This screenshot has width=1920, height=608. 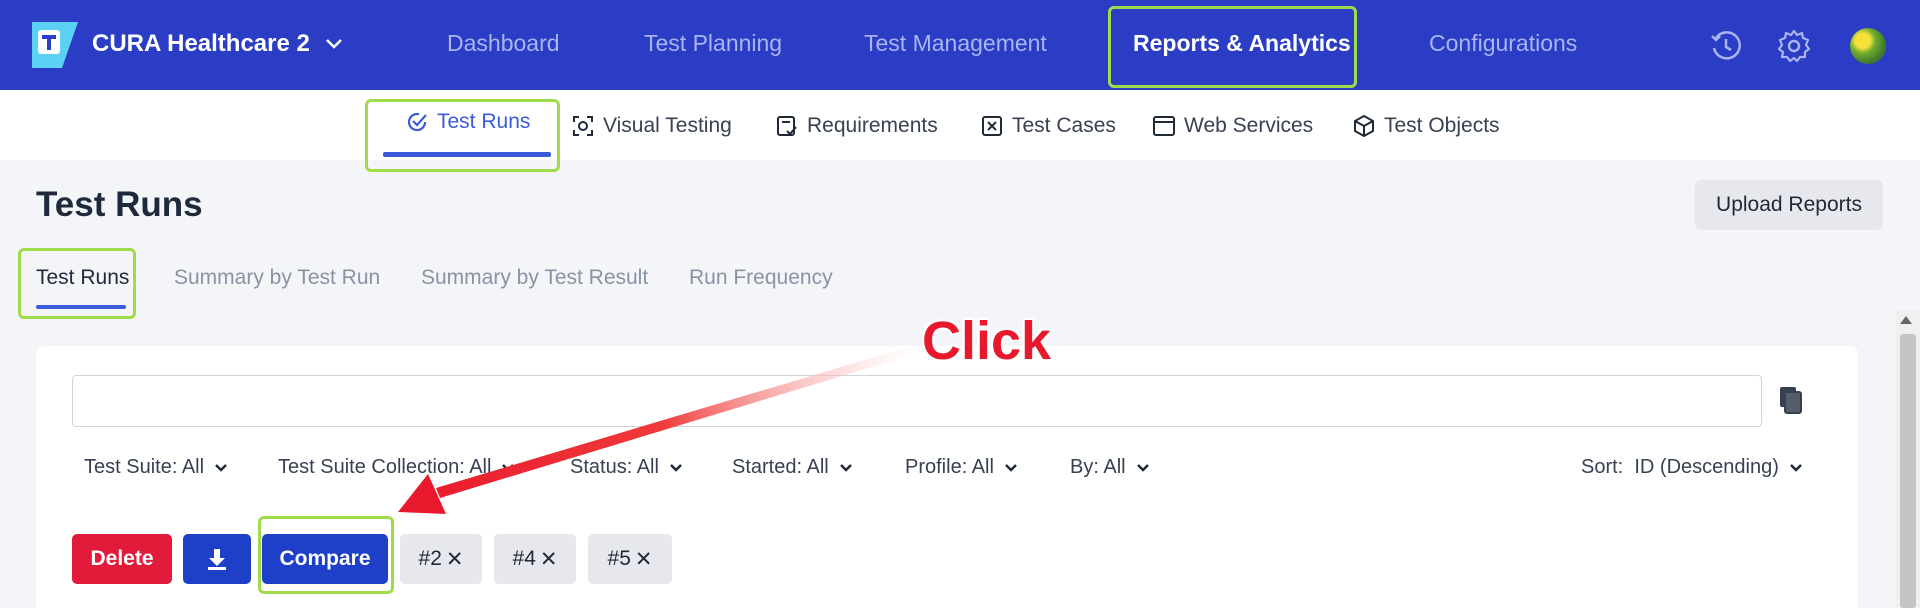 What do you see at coordinates (82, 278) in the screenshot?
I see `tab-test-runs: Test Runs` at bounding box center [82, 278].